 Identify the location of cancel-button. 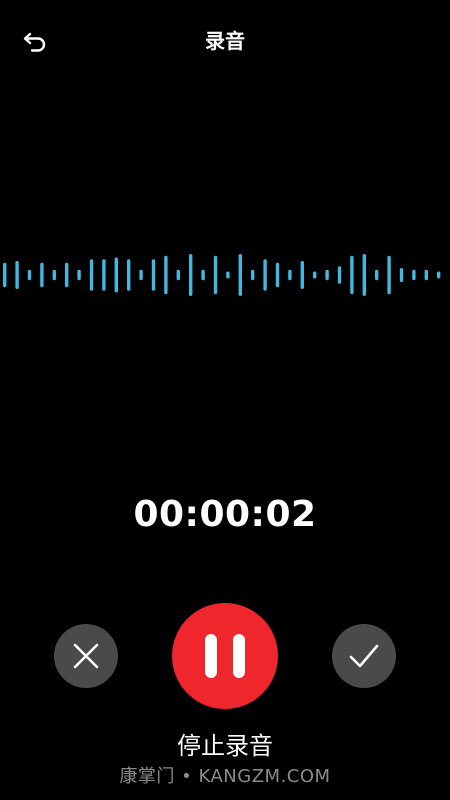
(86, 656).